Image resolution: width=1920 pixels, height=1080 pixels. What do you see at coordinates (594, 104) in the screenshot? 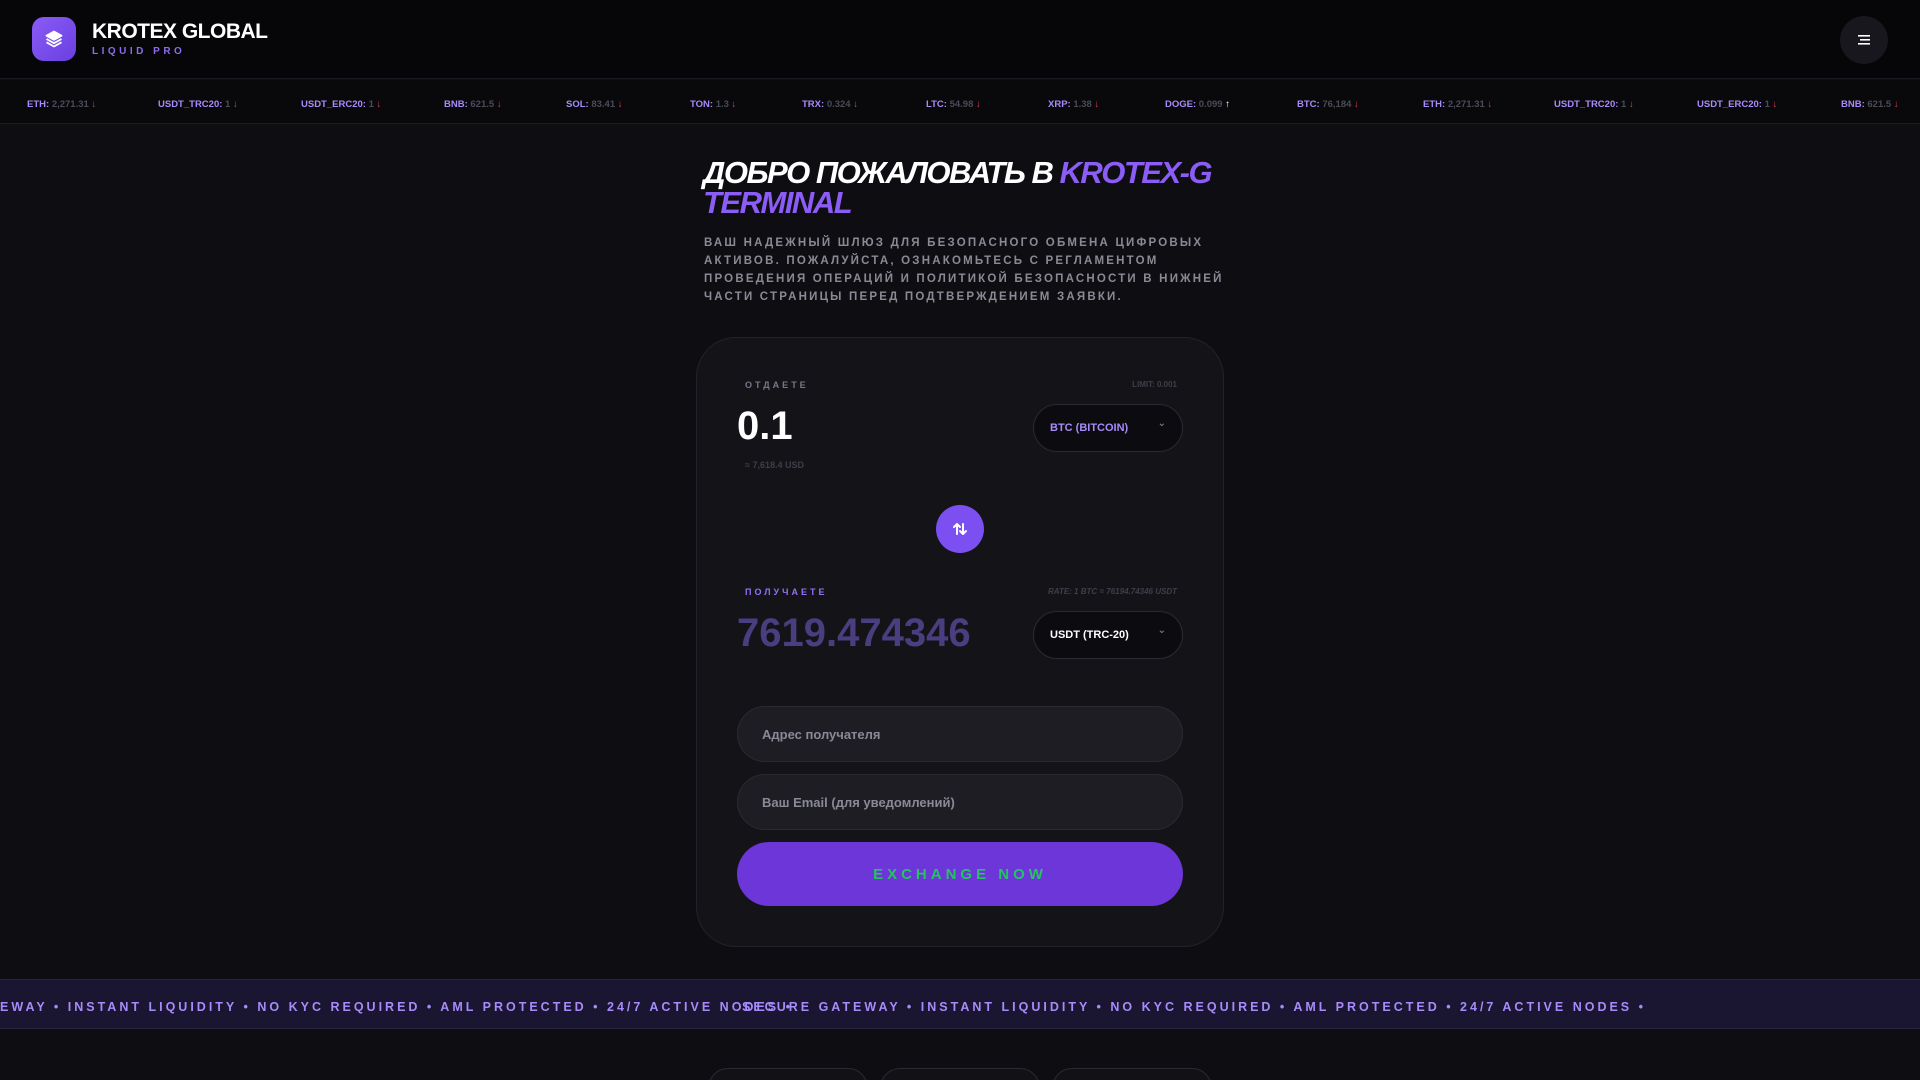
I see `ticker-item: SOL: 83.41 ↓` at bounding box center [594, 104].